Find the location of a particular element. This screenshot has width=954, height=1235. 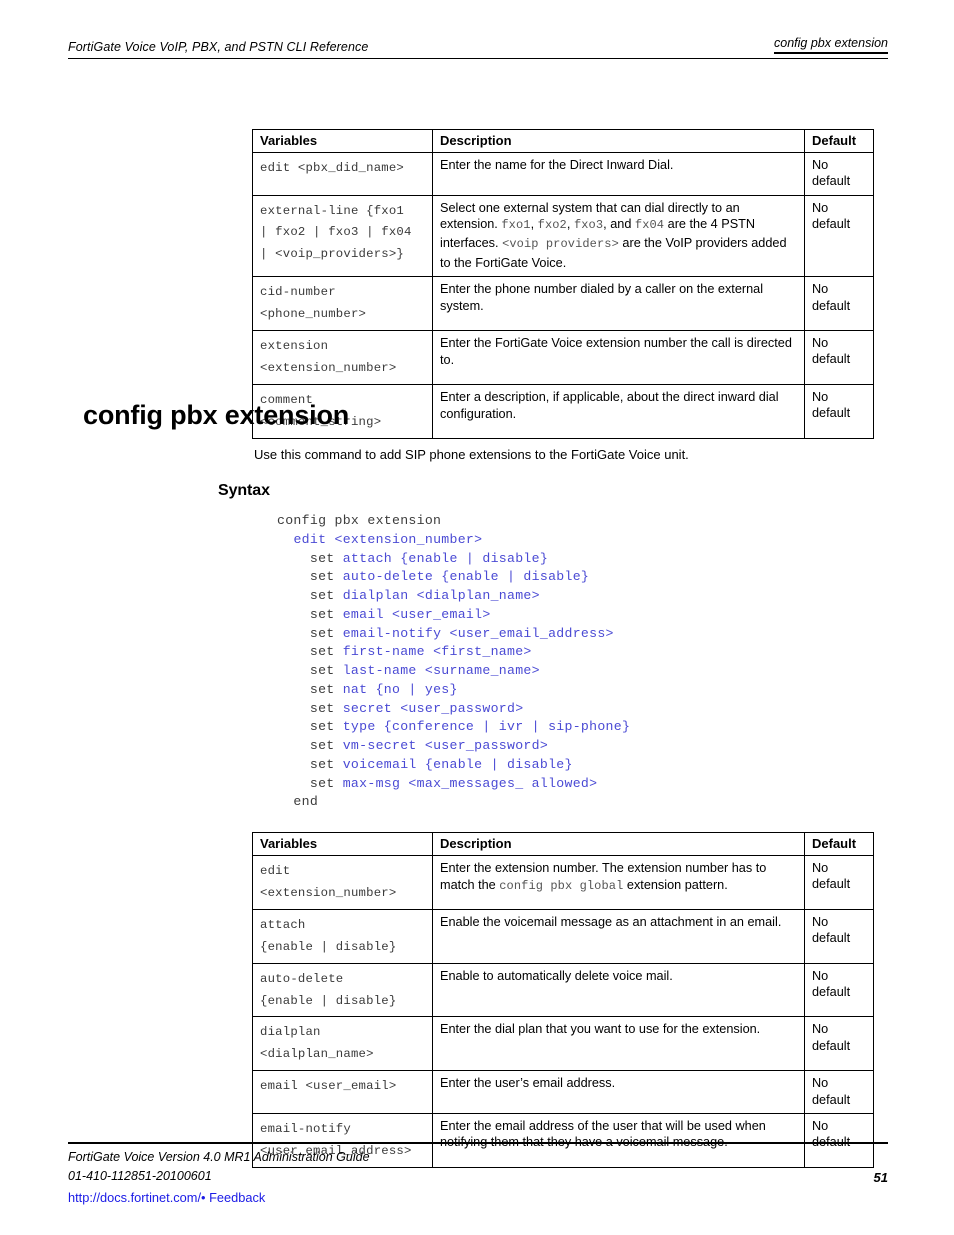

syntax-token: nat {no | yes} is located at coordinates (400, 689).